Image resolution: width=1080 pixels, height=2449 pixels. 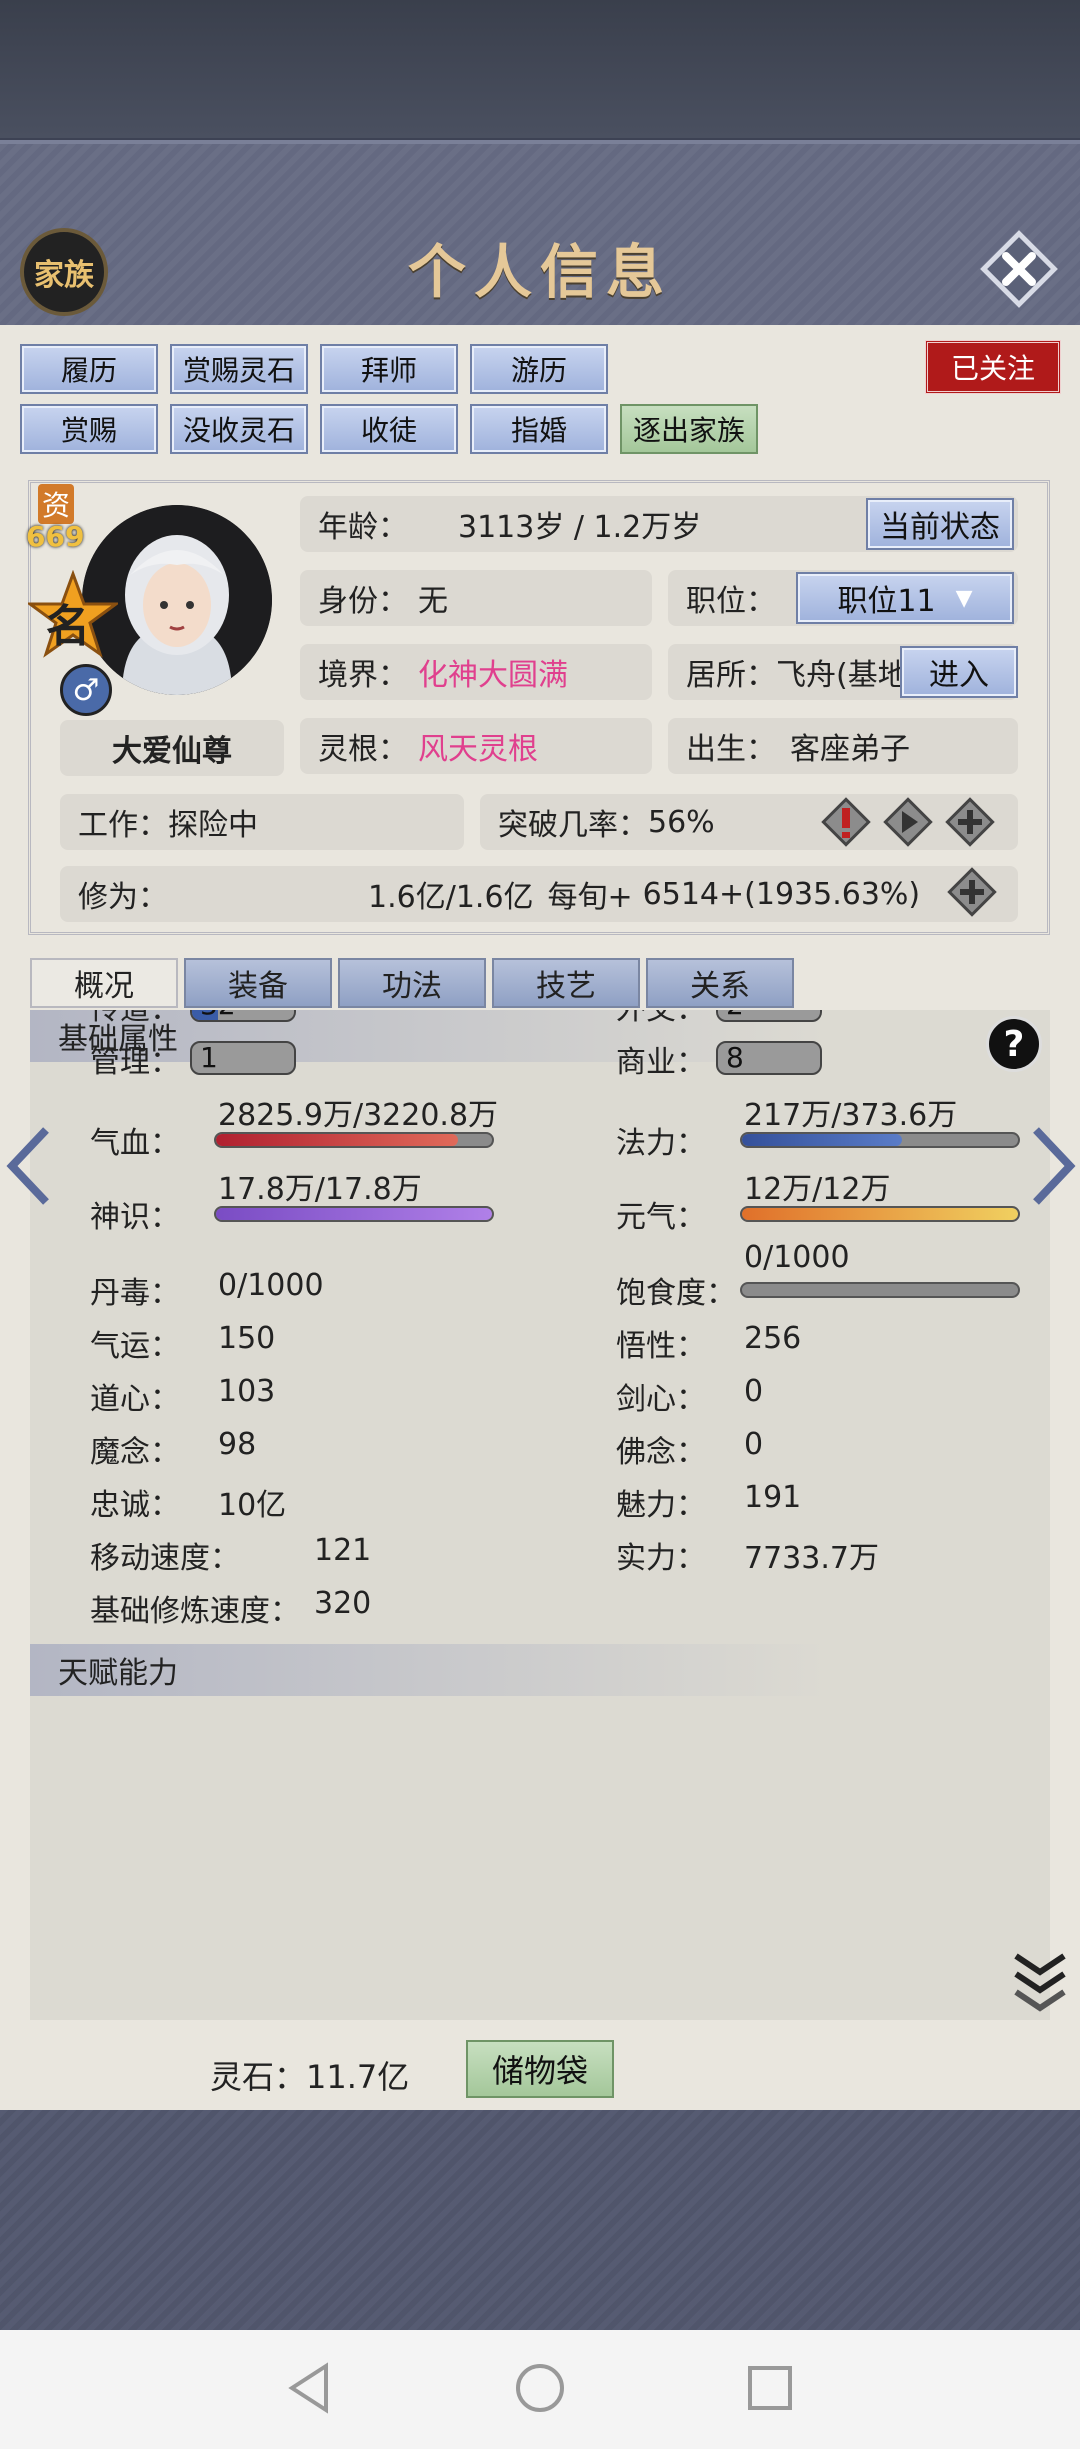 I want to click on tab-equipment: 装备, so click(x=258, y=983).